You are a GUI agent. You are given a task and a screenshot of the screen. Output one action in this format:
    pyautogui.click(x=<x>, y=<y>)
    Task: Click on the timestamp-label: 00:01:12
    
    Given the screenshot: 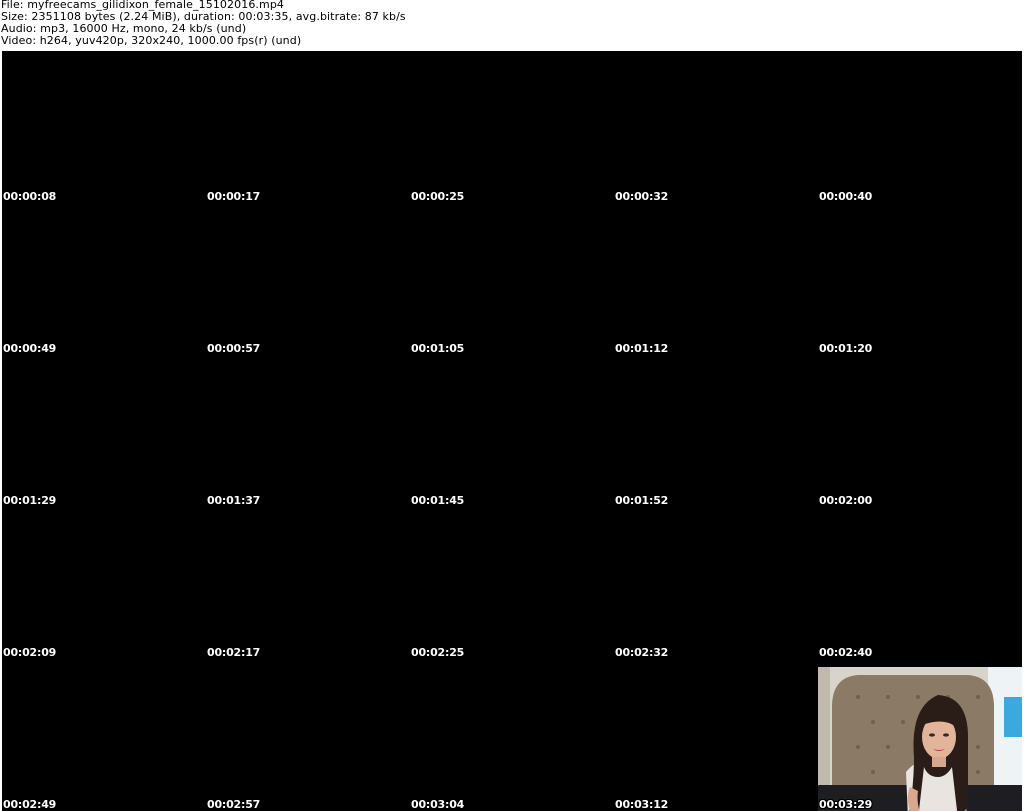 What is the action you would take?
    pyautogui.click(x=642, y=348)
    